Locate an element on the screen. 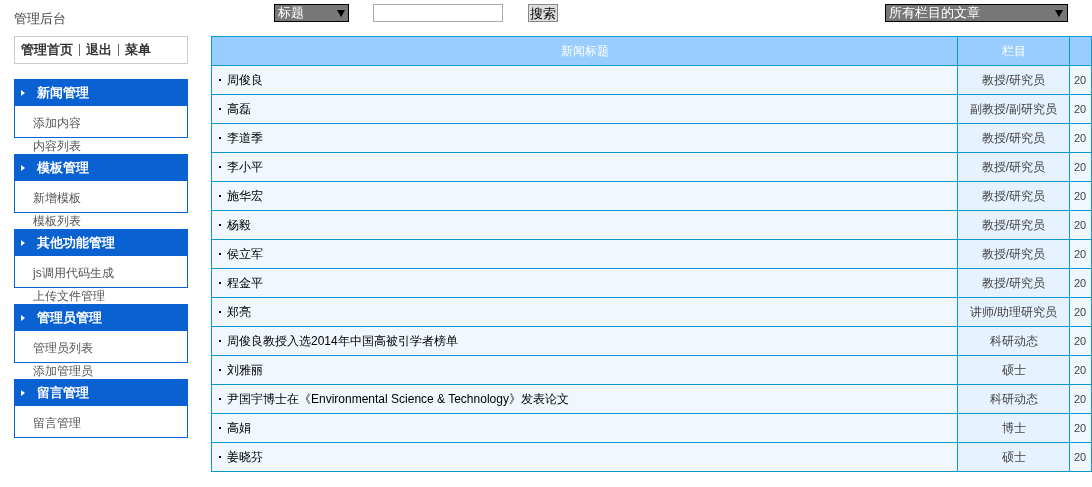 The height and width of the screenshot is (487, 1092). nav-link: 退出 is located at coordinates (99, 50).